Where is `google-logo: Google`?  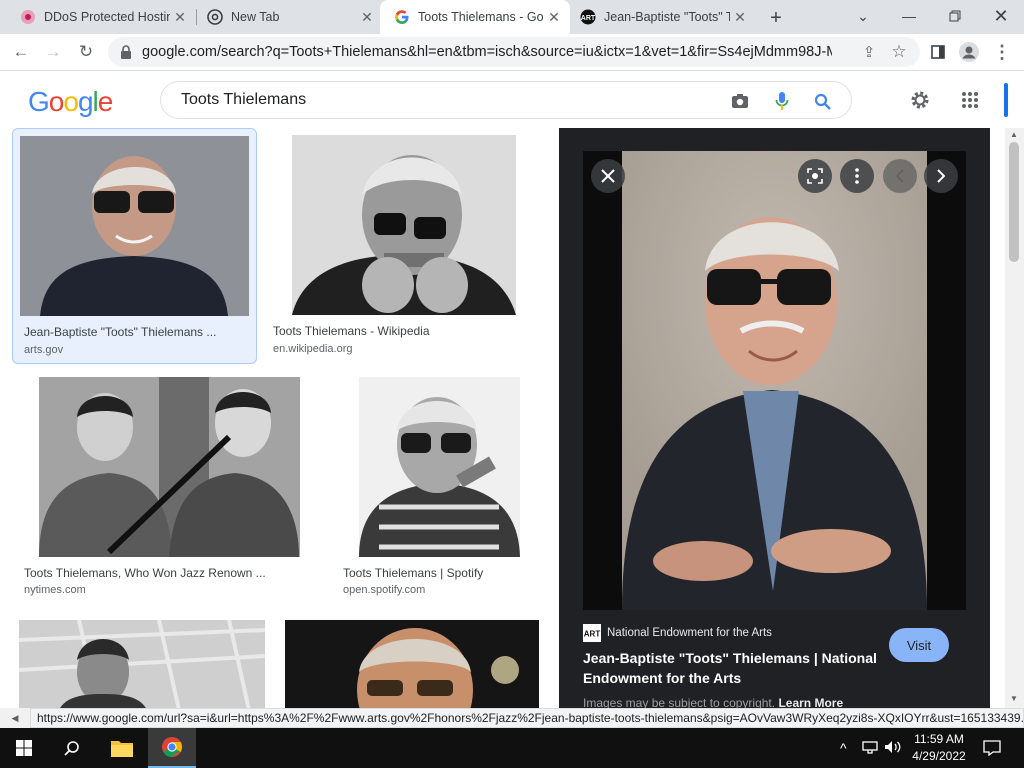 google-logo: Google is located at coordinates (71, 102).